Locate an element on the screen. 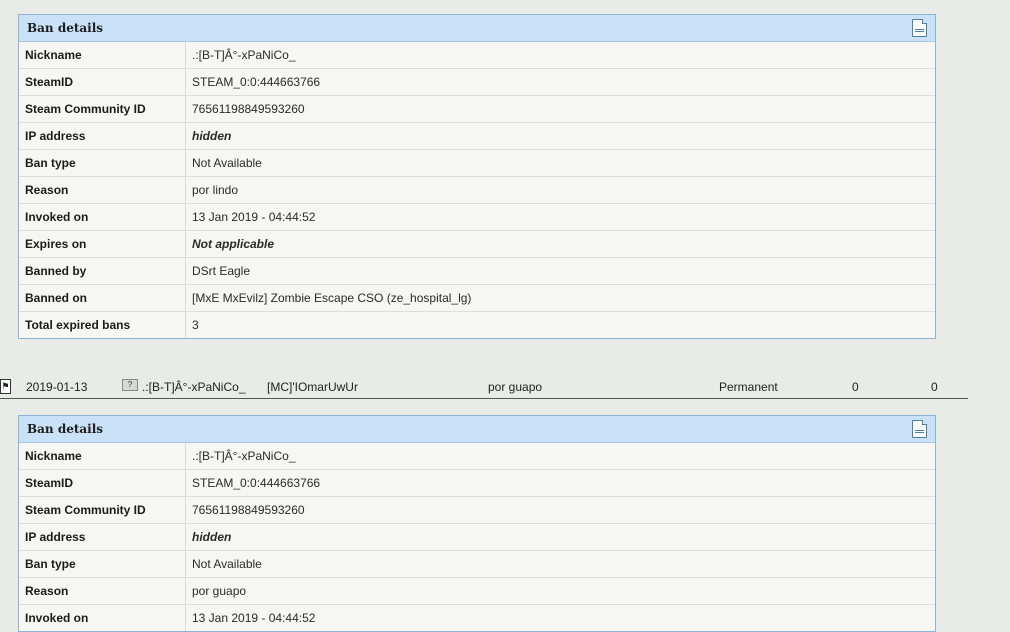  row-expires-on: Expires on Not applicable is located at coordinates (477, 244).